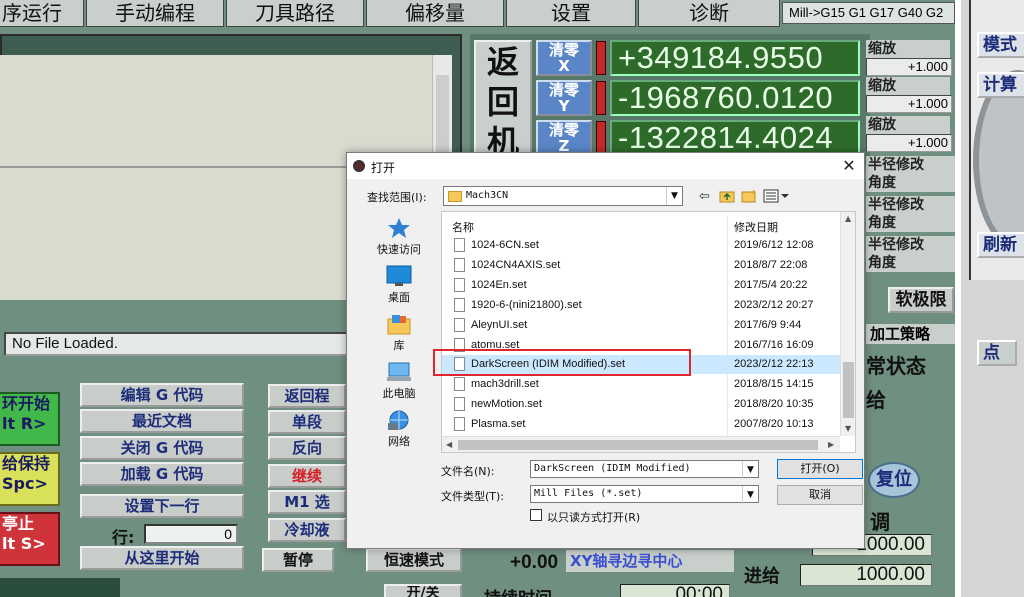  What do you see at coordinates (909, 104) in the screenshot?
I see `scale-y-value: +1.000` at bounding box center [909, 104].